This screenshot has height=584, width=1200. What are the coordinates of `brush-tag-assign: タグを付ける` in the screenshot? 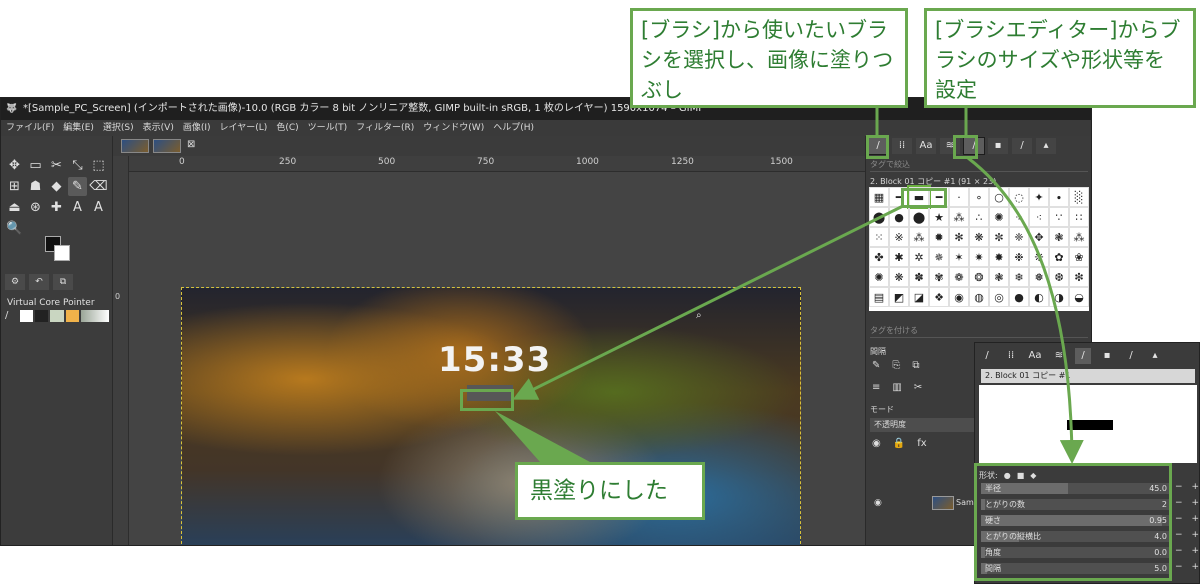 It's located at (979, 331).